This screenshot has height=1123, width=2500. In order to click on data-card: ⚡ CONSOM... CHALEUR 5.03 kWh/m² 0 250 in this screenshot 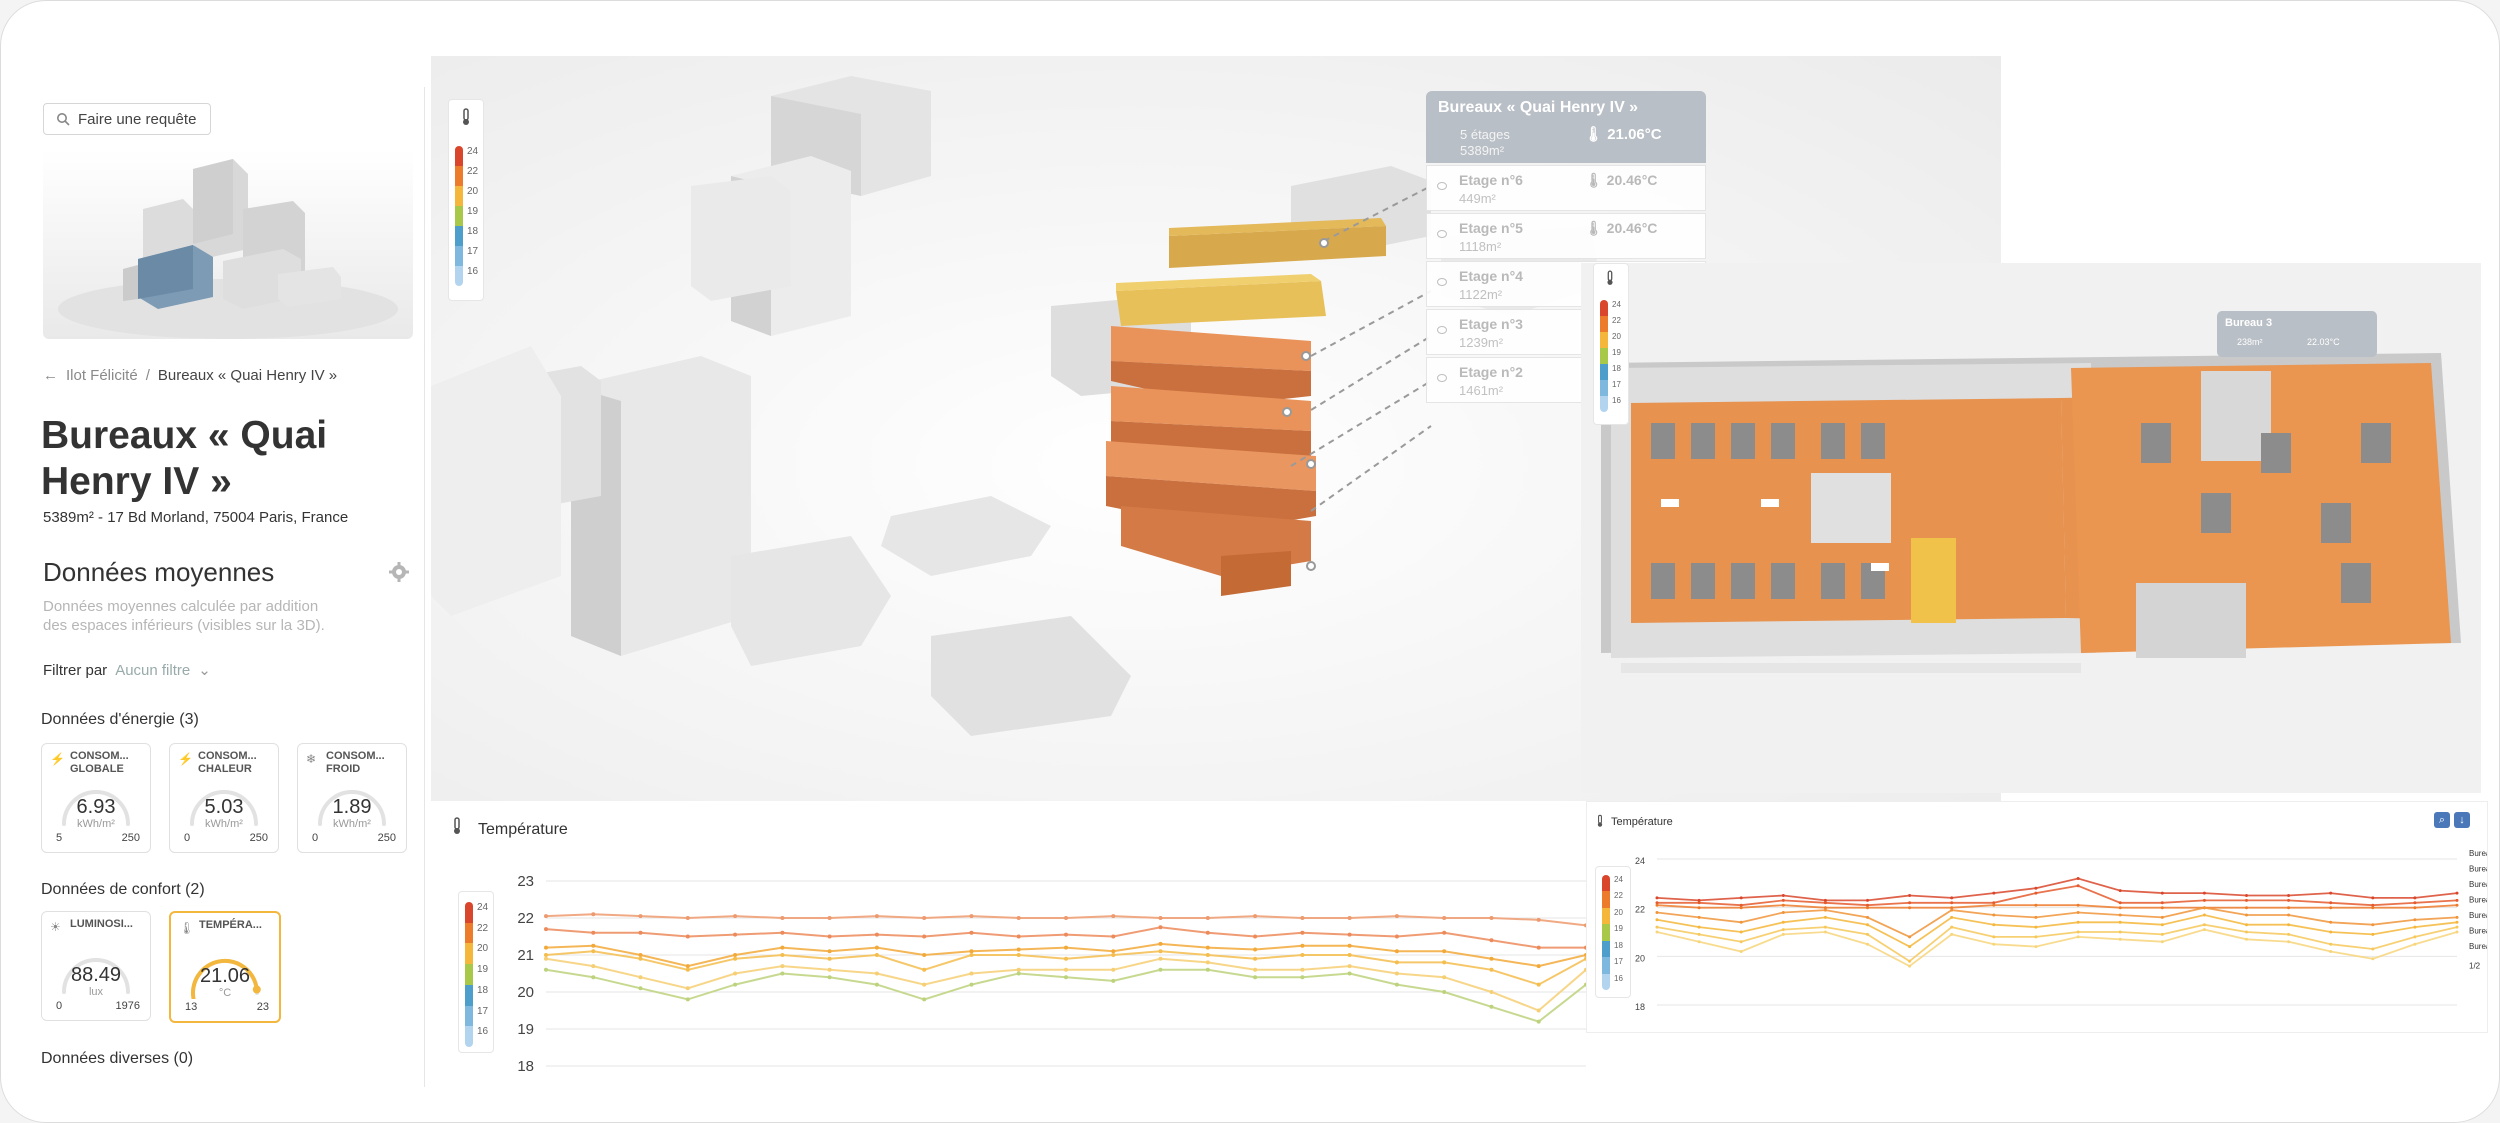, I will do `click(224, 798)`.